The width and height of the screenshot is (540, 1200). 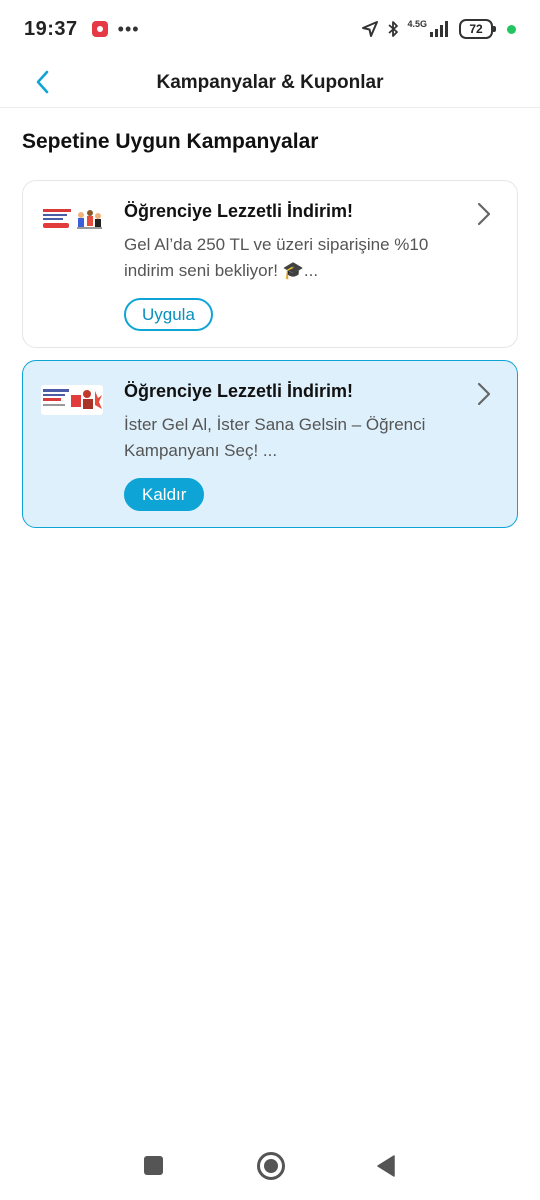 I want to click on chevron-left-icon, so click(x=42, y=82).